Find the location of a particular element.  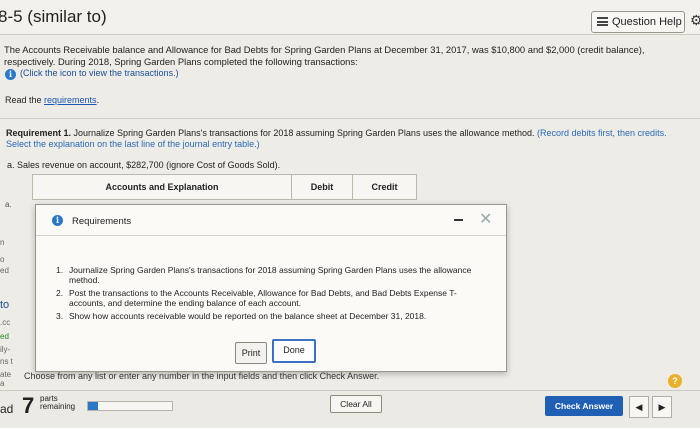

done-button: Done is located at coordinates (294, 351).